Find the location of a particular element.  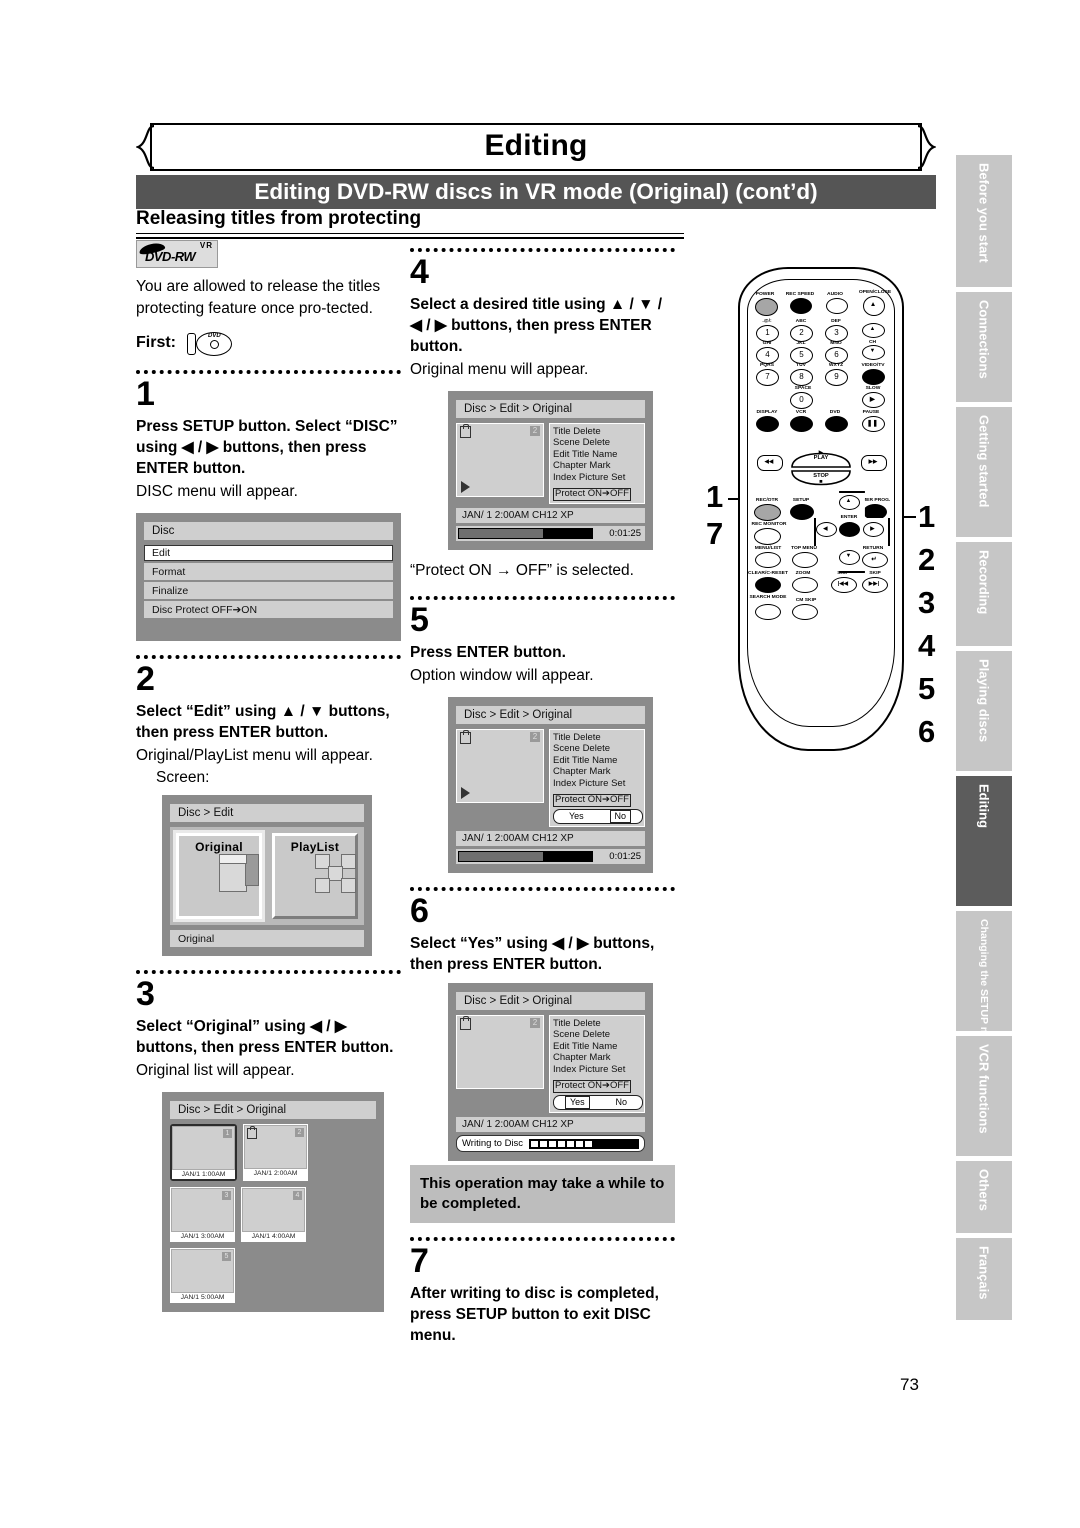

setup-button is located at coordinates (802, 512).